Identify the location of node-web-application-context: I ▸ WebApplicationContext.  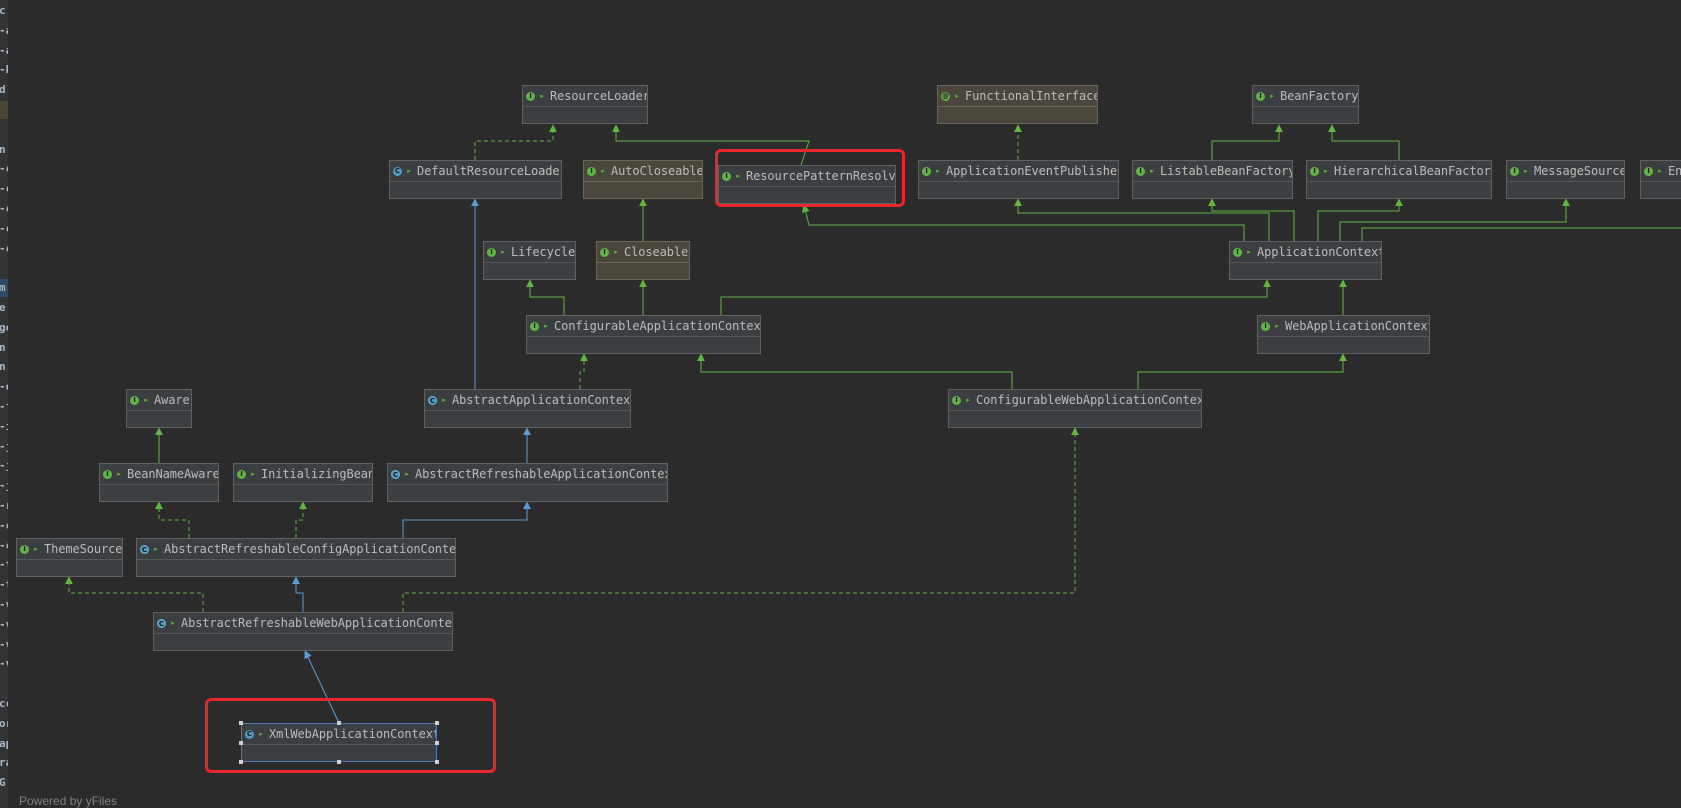
(1343, 334).